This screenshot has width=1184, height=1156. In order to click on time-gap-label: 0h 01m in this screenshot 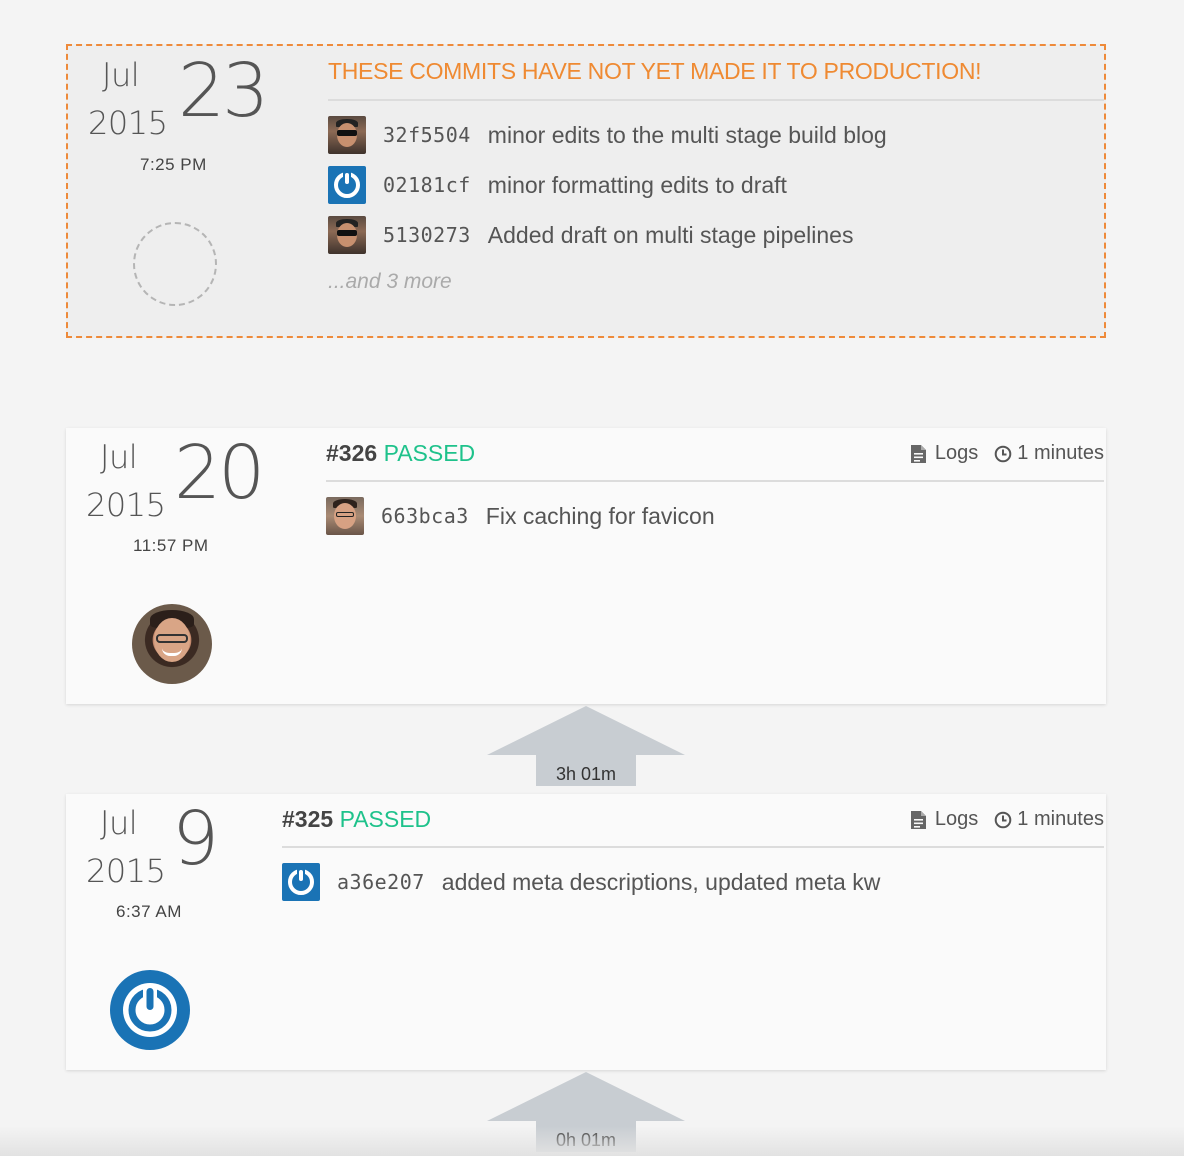, I will do `click(586, 1140)`.